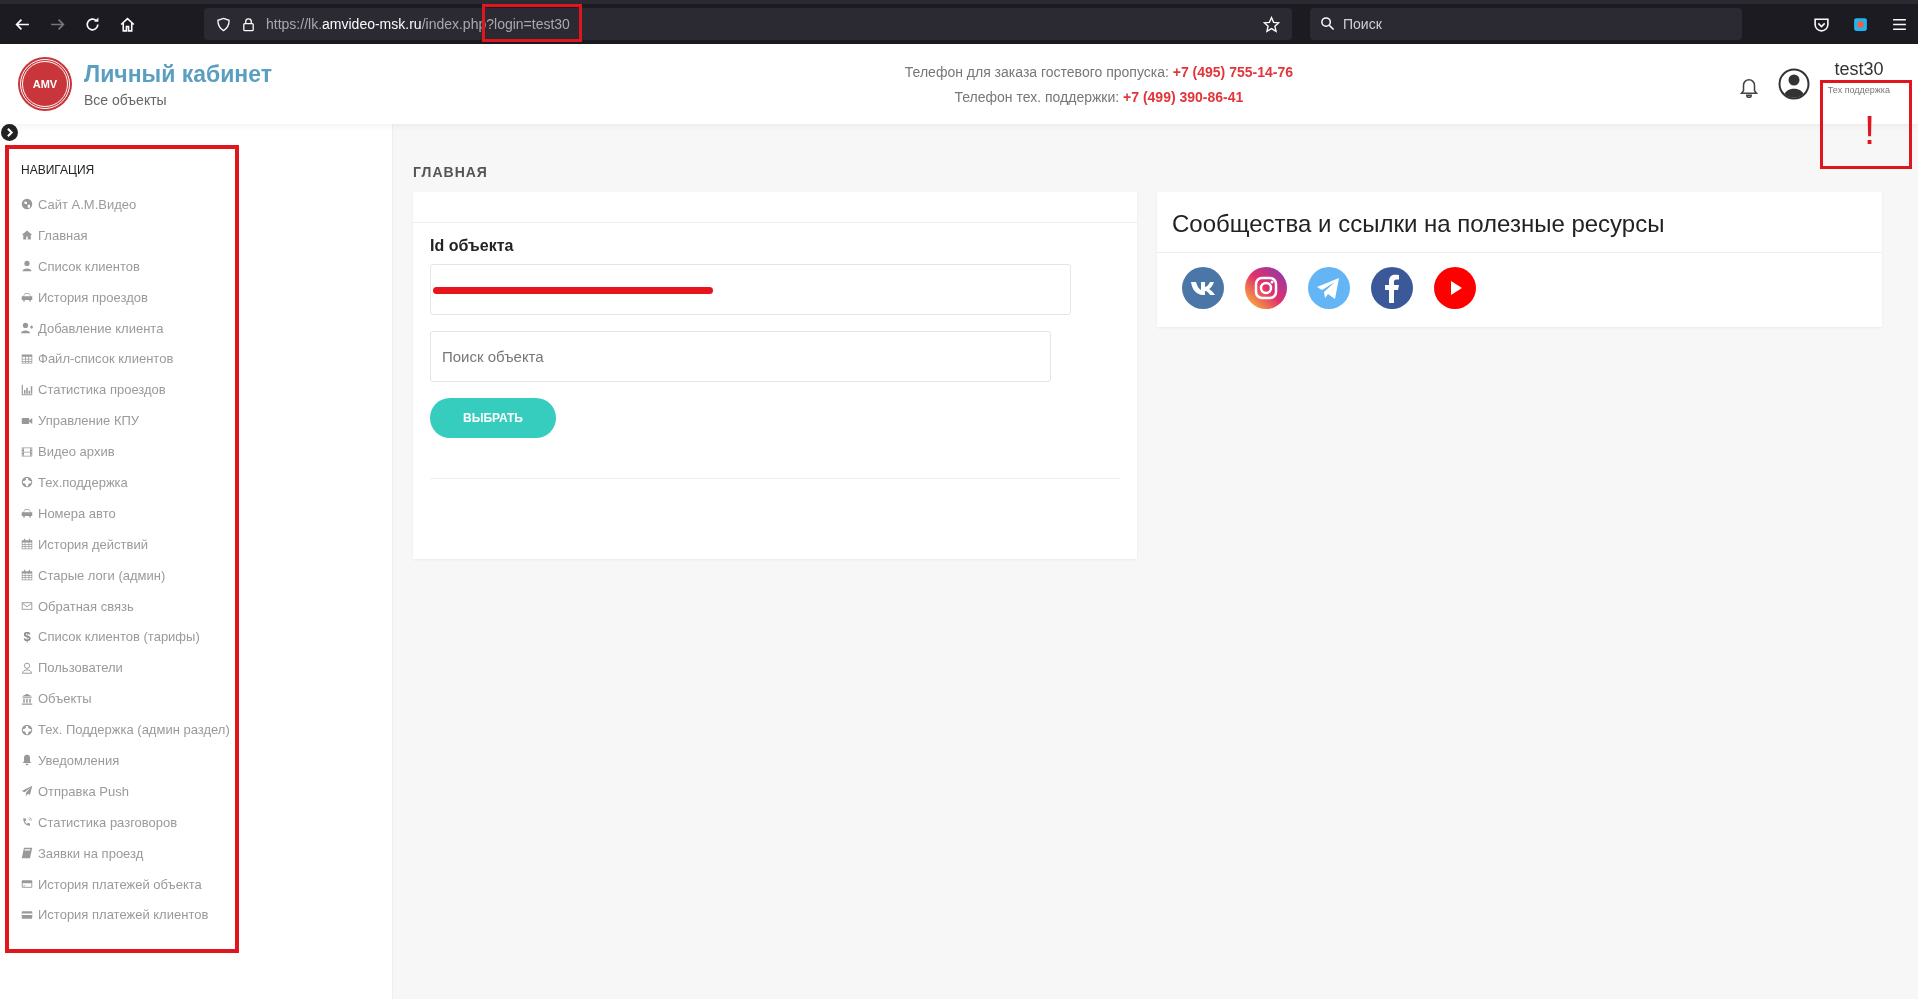  I want to click on nav-item: История платежей объекта, so click(128, 884).